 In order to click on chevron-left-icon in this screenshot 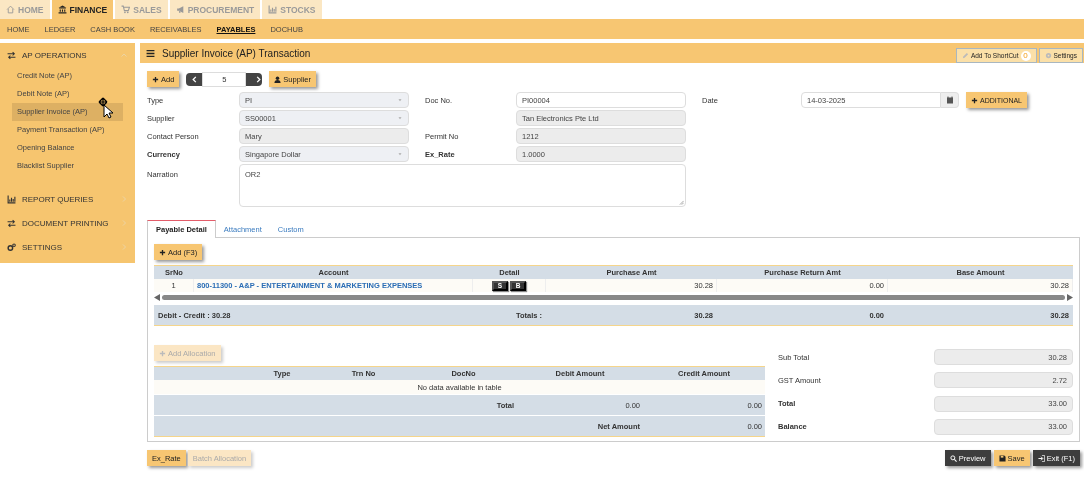, I will do `click(194, 79)`.